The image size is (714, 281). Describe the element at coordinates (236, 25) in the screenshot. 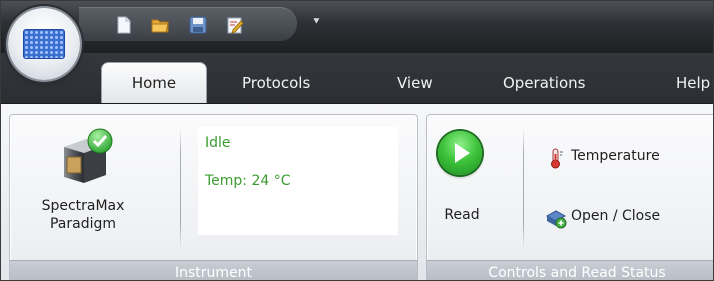

I see `edit-protocol-icon` at that location.